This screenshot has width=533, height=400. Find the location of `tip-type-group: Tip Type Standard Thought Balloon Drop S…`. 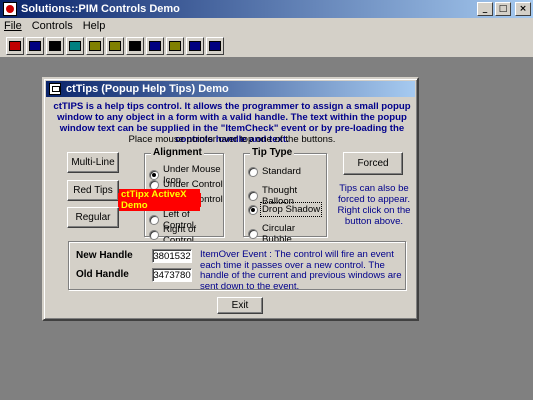

tip-type-group: Tip Type Standard Thought Balloon Drop S… is located at coordinates (285, 196).